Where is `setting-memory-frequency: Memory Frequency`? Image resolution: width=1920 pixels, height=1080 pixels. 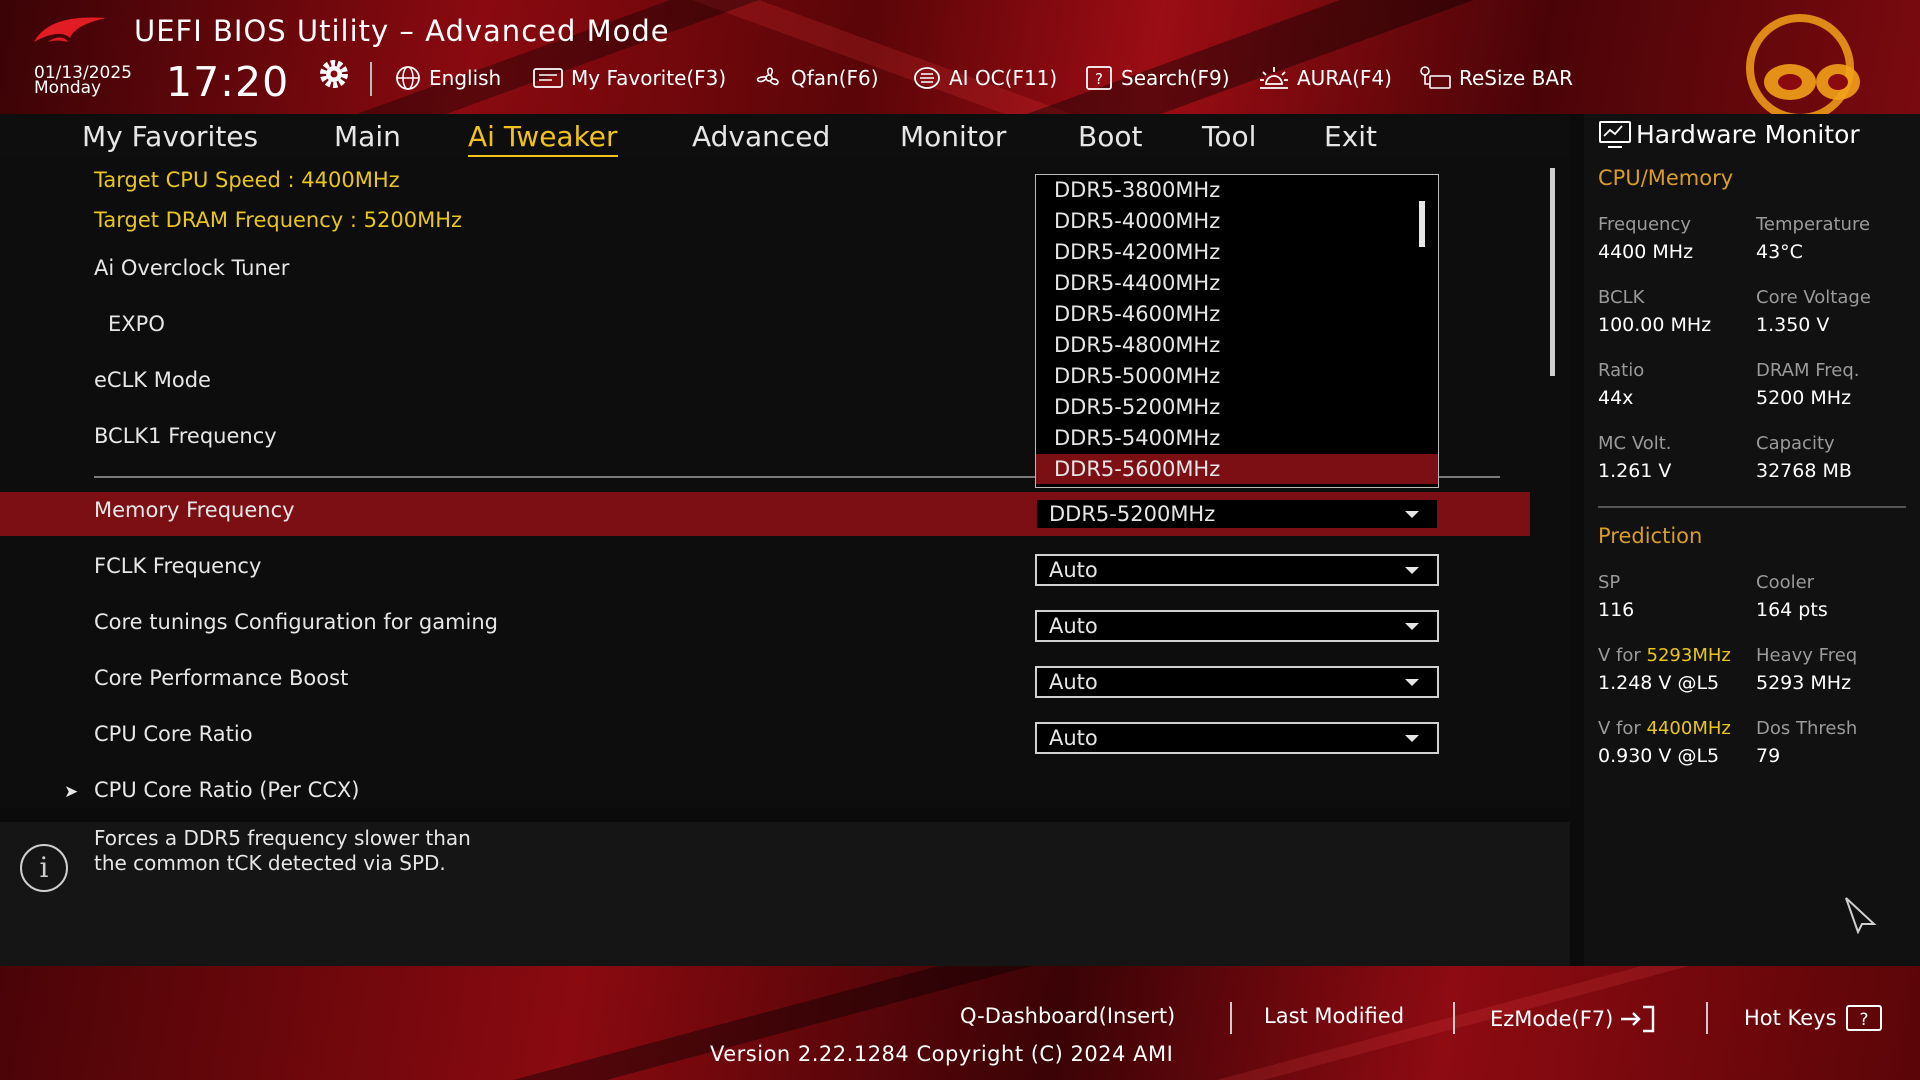 setting-memory-frequency: Memory Frequency is located at coordinates (194, 510).